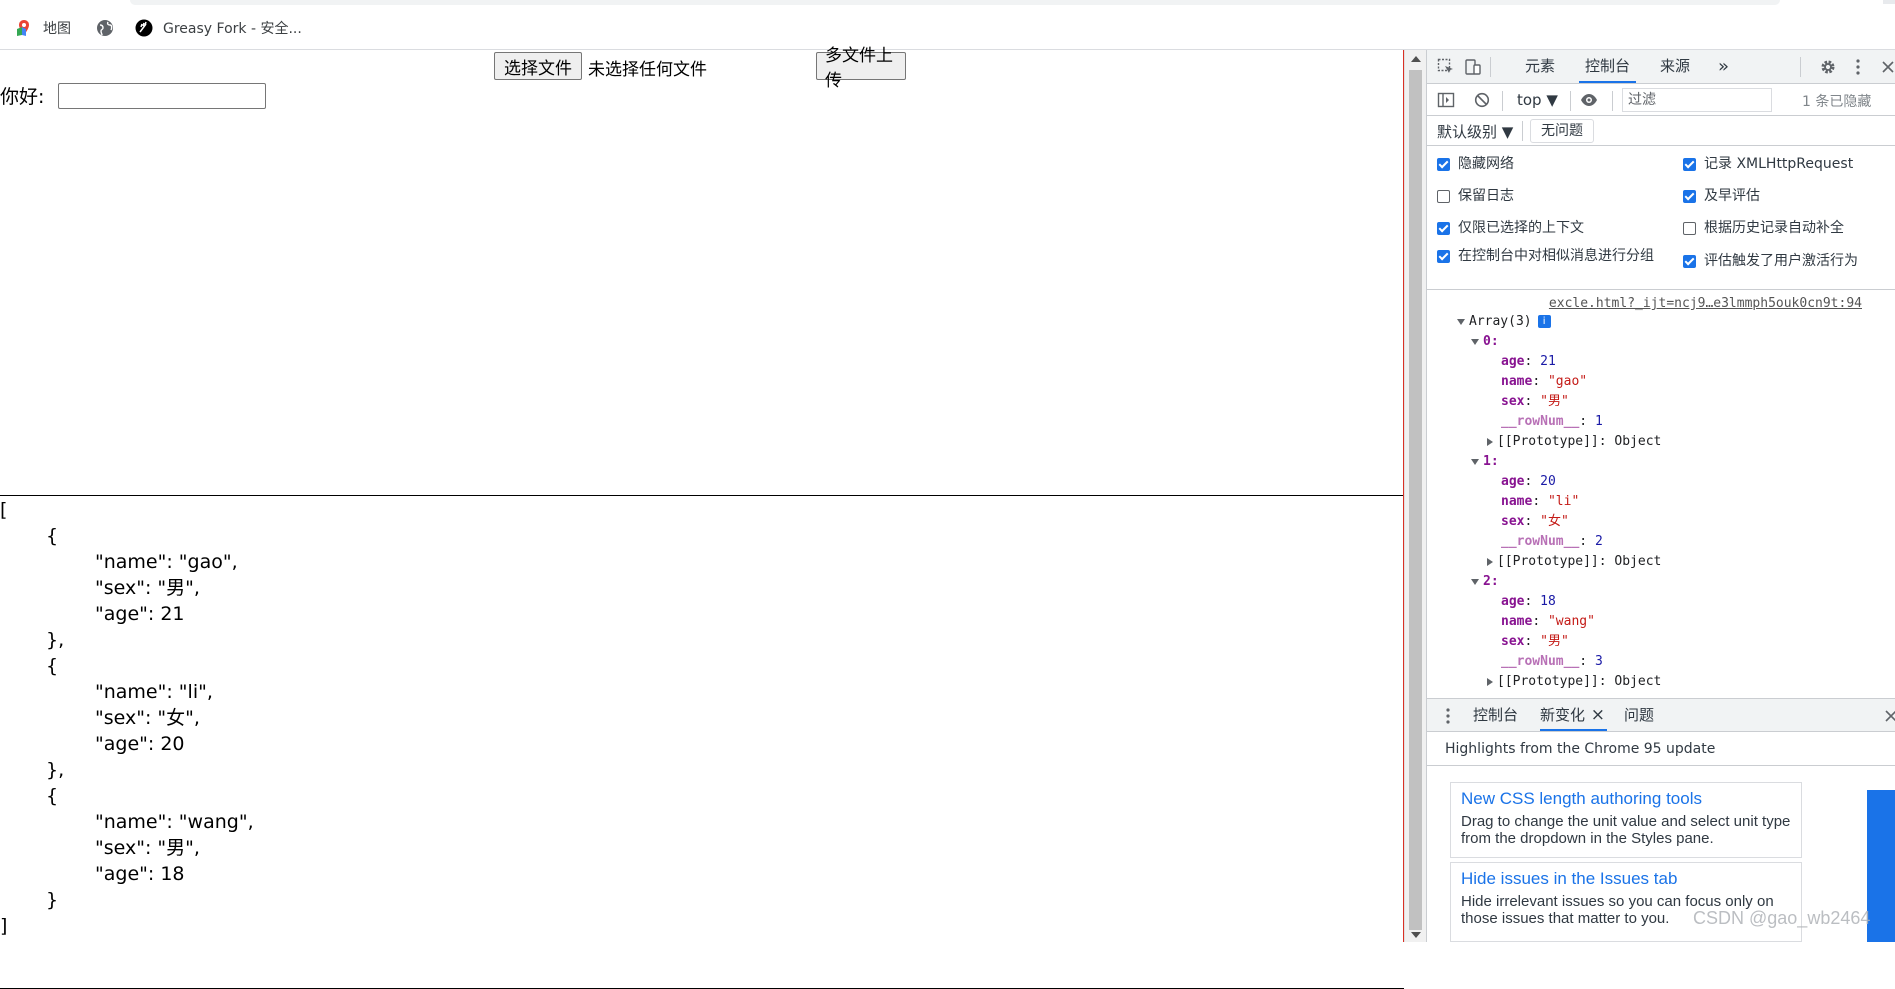 This screenshot has width=1895, height=989. I want to click on gear-icon, so click(1828, 67).